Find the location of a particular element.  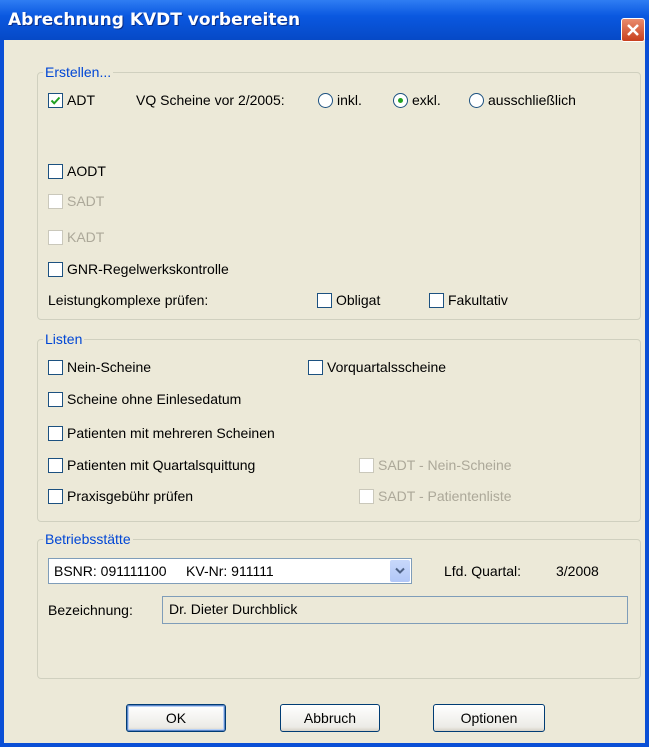

listen-legend: Listen is located at coordinates (64, 339).